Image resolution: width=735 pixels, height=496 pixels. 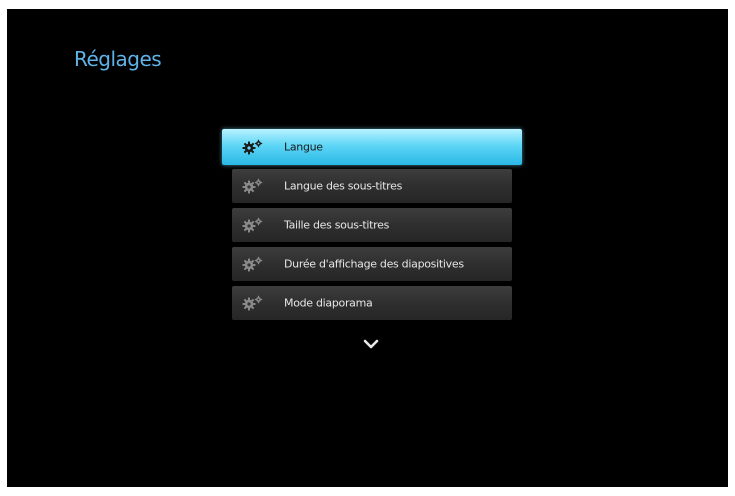 I want to click on menu-item-label: Langue, so click(x=303, y=147).